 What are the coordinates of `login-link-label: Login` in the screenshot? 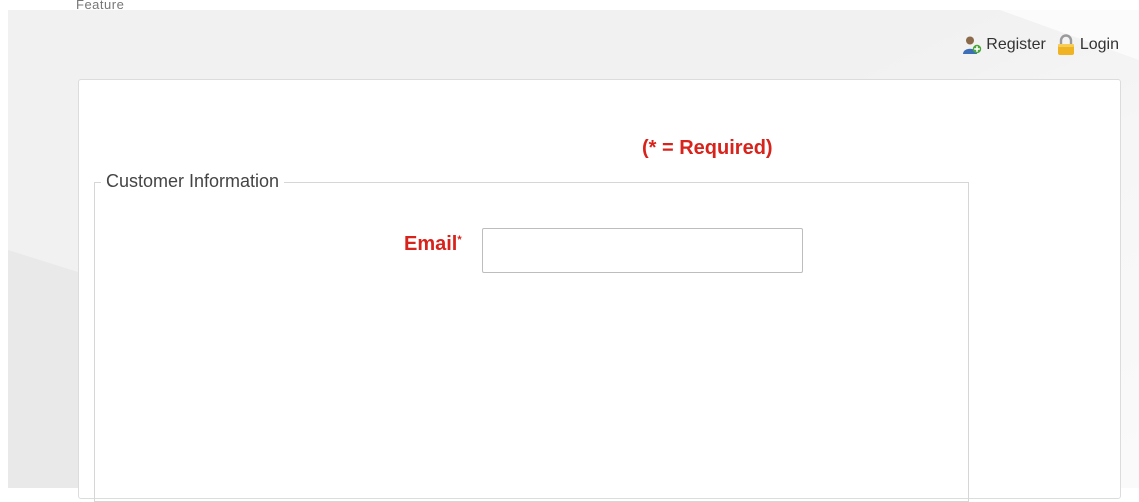 It's located at (1099, 44).